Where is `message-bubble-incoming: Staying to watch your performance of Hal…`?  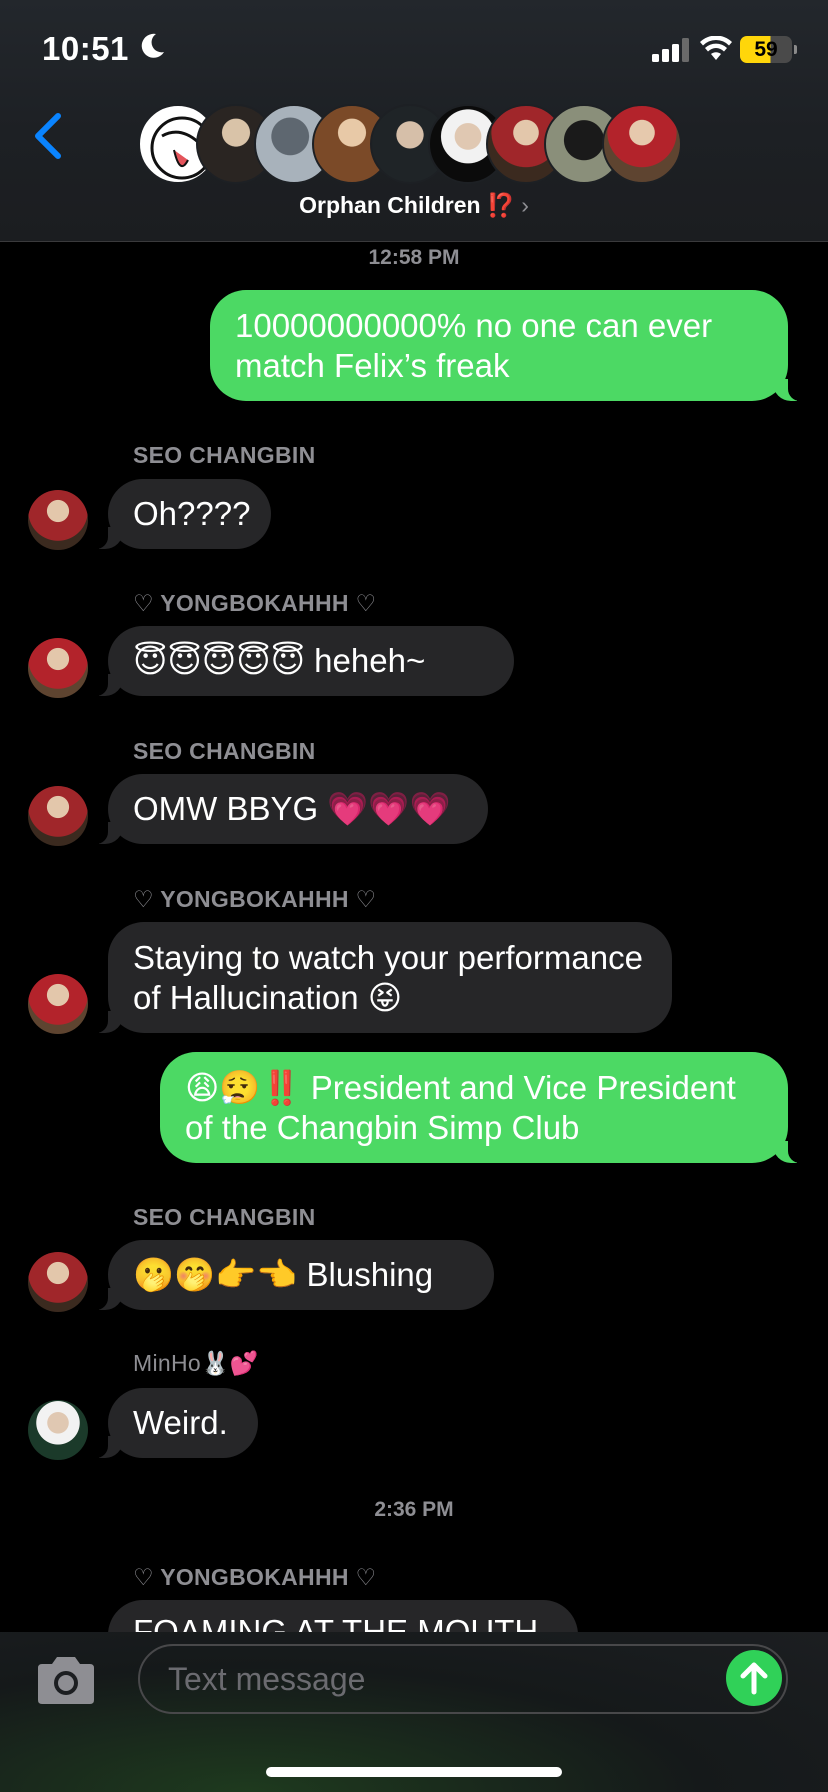
message-bubble-incoming: Staying to watch your performance of Hal… is located at coordinates (380, 977).